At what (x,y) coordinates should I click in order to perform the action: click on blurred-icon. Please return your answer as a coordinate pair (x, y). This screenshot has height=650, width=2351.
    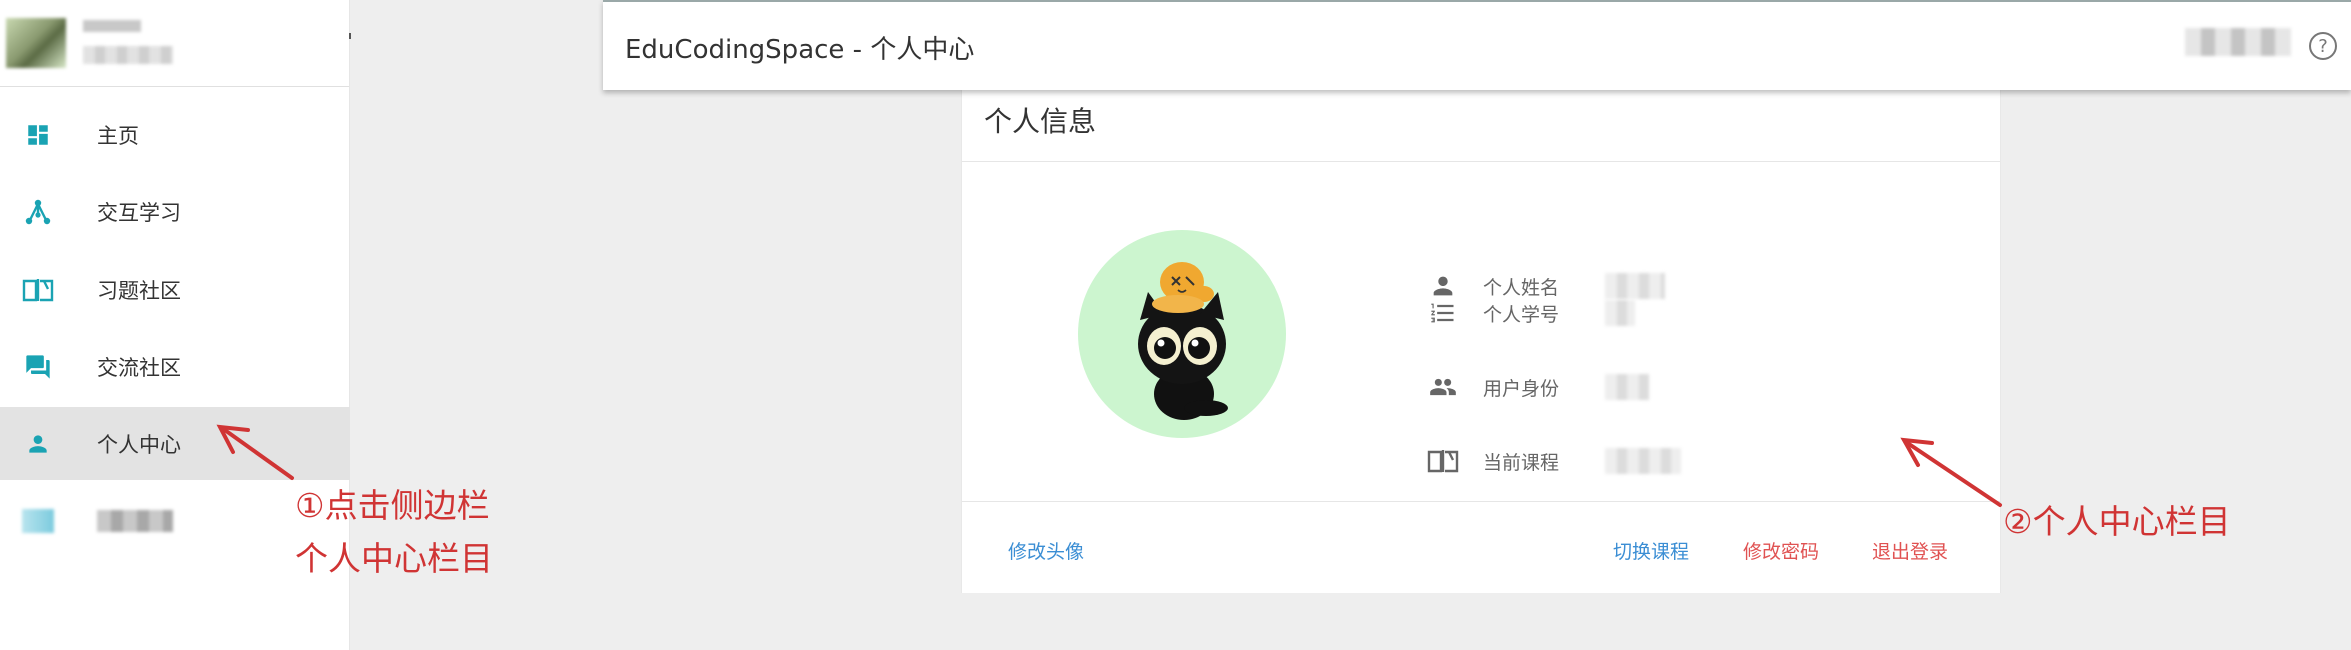
    Looking at the image, I should click on (38, 520).